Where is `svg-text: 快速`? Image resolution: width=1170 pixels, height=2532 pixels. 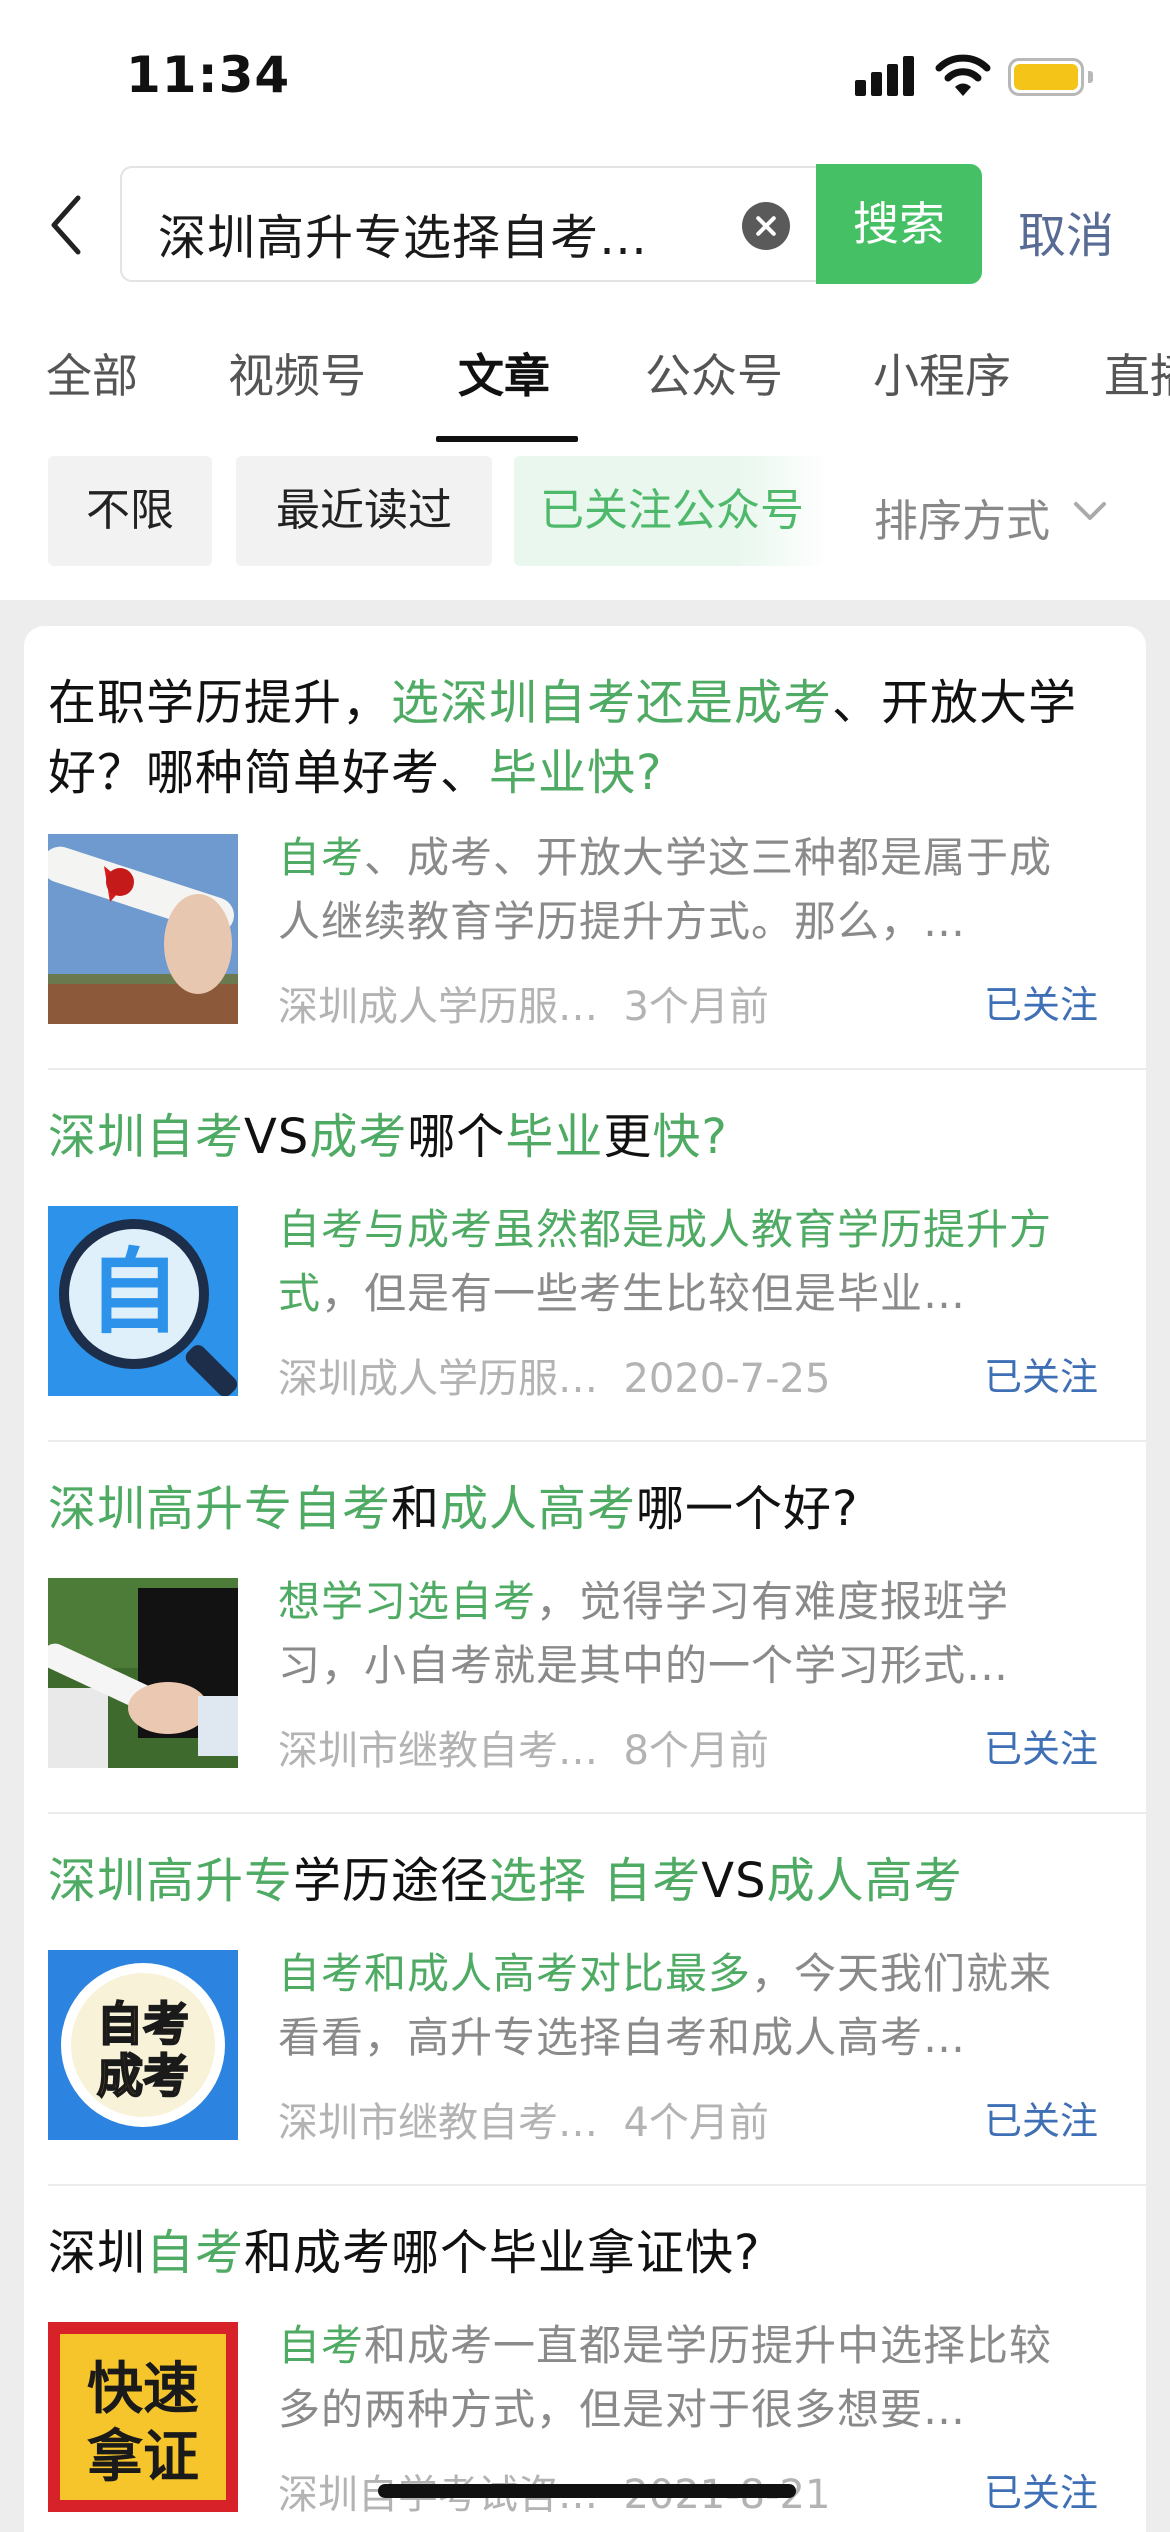
svg-text: 快速 is located at coordinates (143, 2389).